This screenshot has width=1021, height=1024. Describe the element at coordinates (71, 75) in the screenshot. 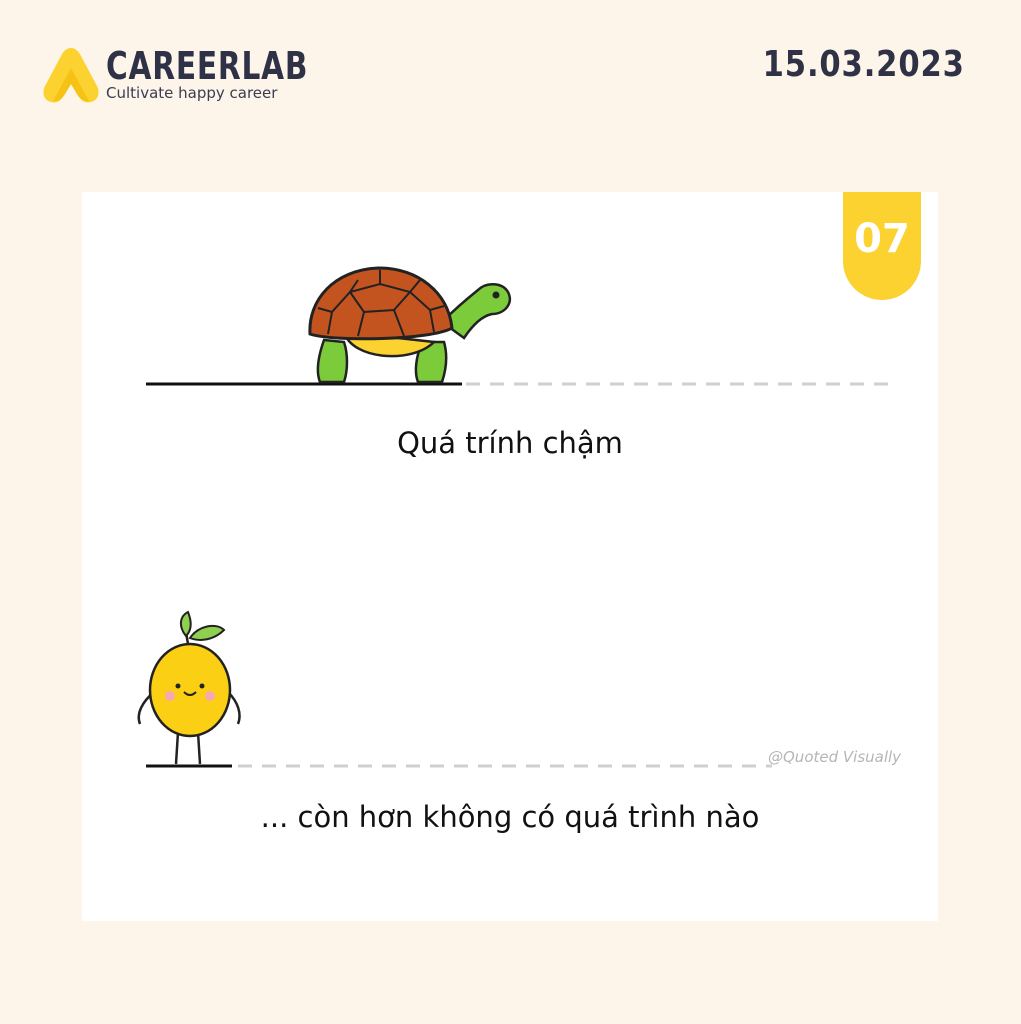

I see `careerlab-logo-icon` at that location.